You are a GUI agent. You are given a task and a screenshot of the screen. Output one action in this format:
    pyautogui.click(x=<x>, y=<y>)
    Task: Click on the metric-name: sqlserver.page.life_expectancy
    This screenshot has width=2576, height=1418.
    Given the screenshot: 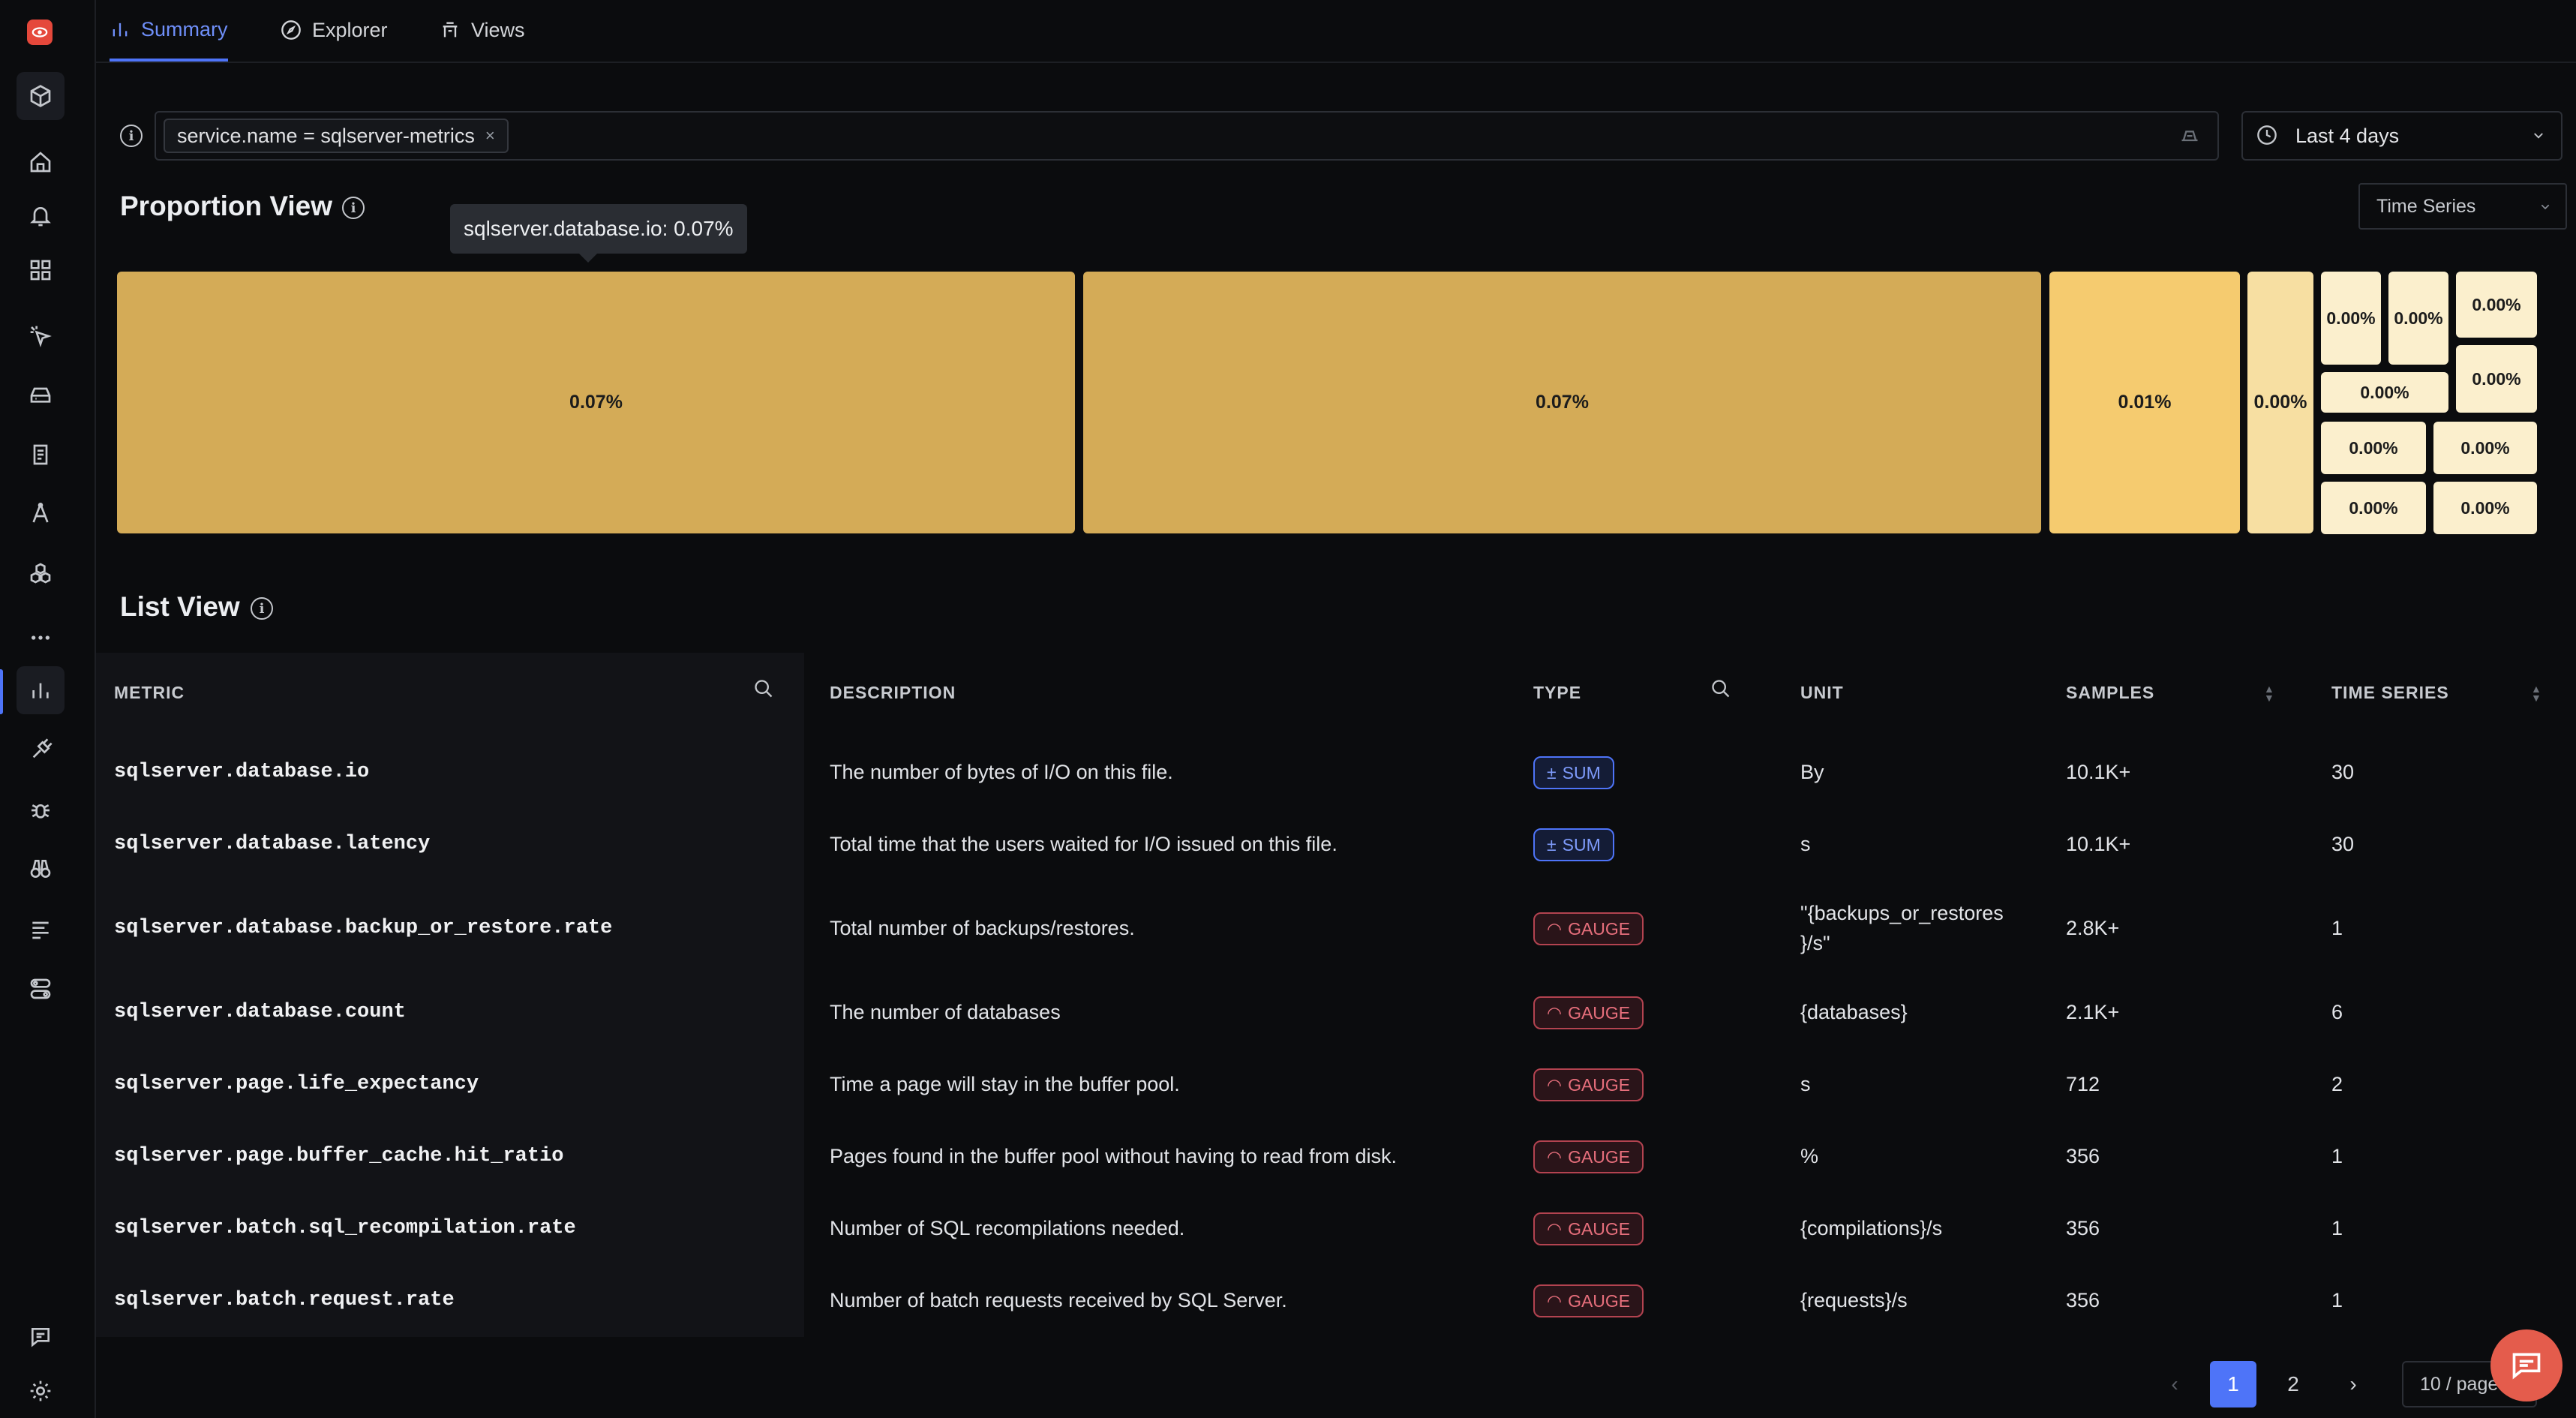 What is the action you would take?
    pyautogui.click(x=296, y=1084)
    